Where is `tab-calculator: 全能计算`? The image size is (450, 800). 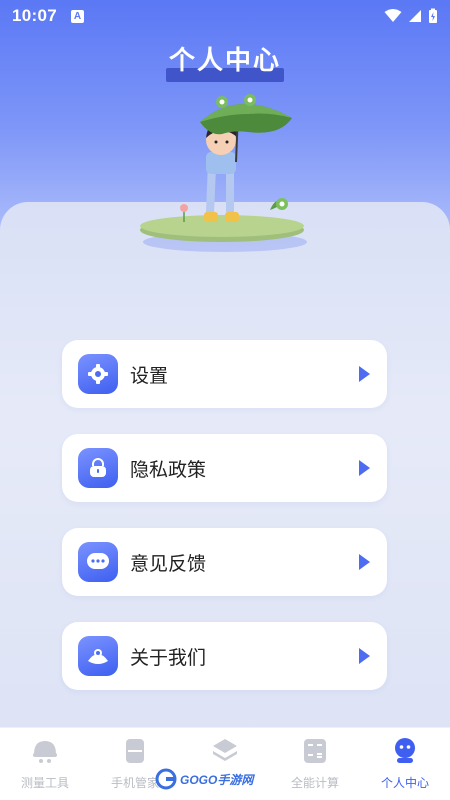 tab-calculator: 全能计算 is located at coordinates (315, 764).